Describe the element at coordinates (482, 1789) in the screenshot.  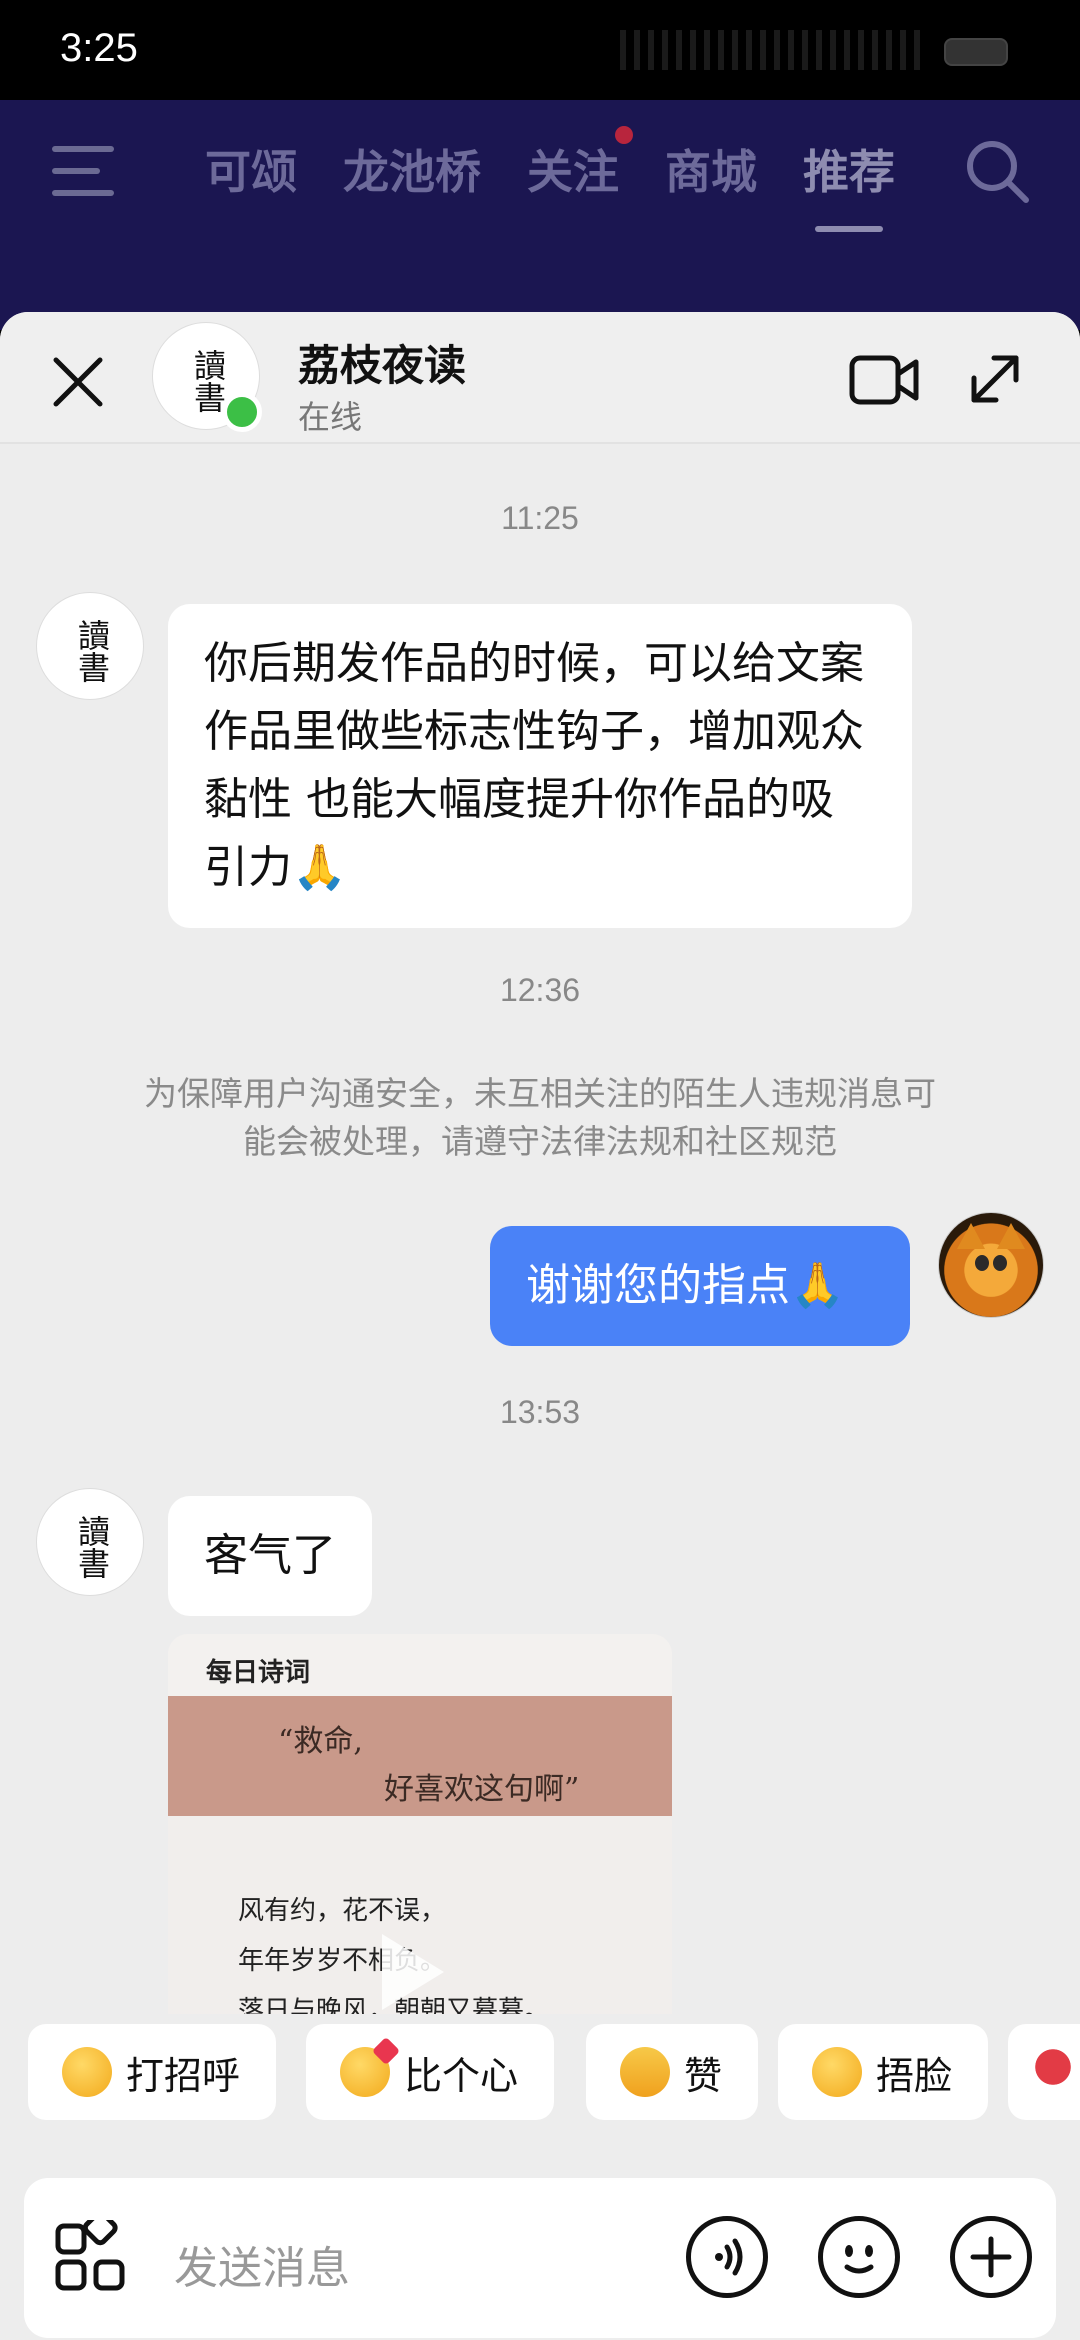
I see `quote-line-2: 好喜欢这句啊”` at that location.